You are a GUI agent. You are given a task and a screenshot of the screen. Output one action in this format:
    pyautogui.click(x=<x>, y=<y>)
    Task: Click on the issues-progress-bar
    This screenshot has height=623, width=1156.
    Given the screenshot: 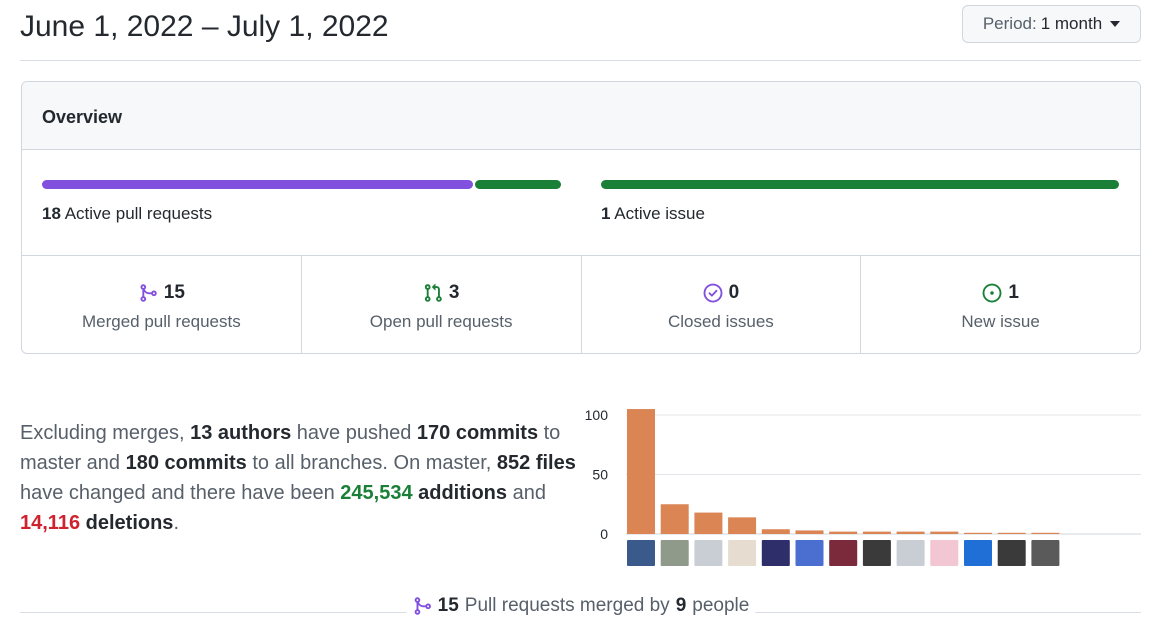 What is the action you would take?
    pyautogui.click(x=860, y=184)
    